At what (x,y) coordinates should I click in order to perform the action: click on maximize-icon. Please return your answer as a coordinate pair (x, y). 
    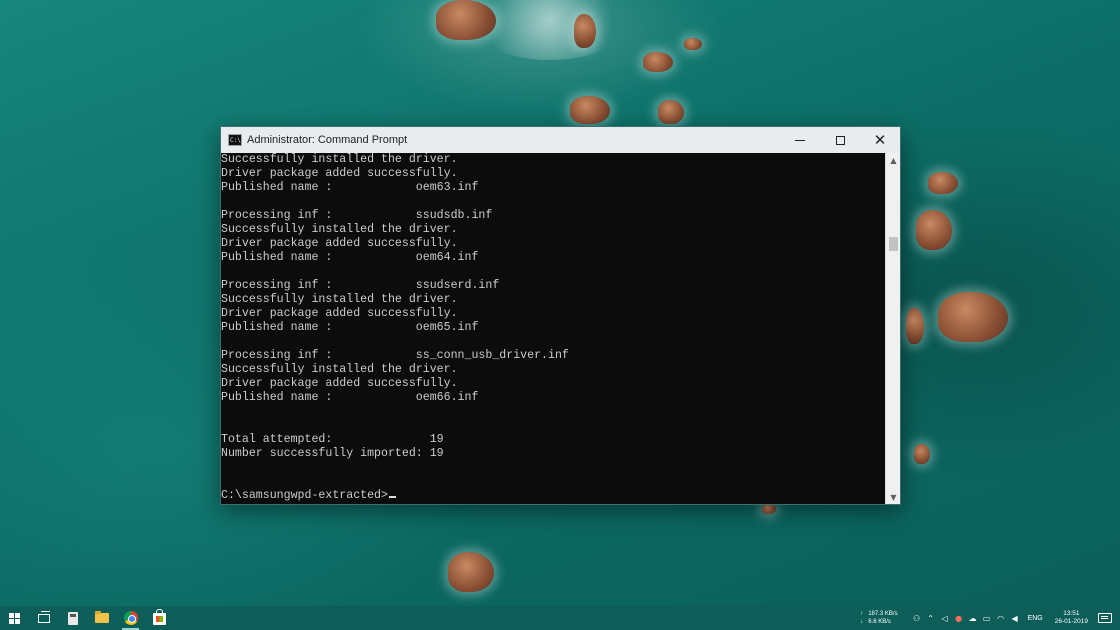
    Looking at the image, I should click on (840, 140).